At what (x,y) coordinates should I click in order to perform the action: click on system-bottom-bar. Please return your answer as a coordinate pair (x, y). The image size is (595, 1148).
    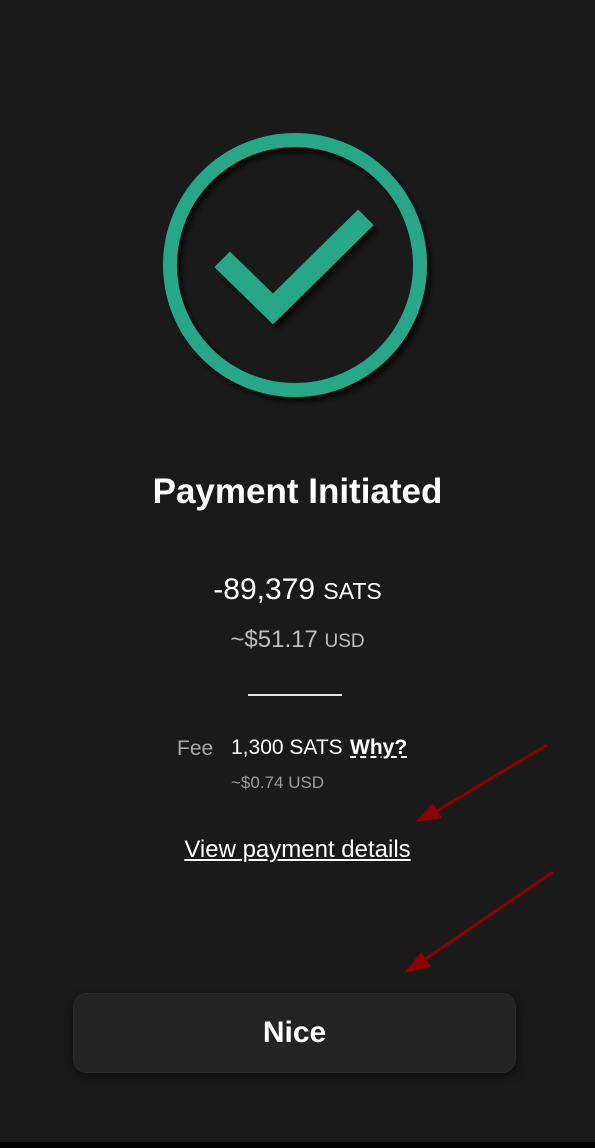
    Looking at the image, I should click on (297, 1145).